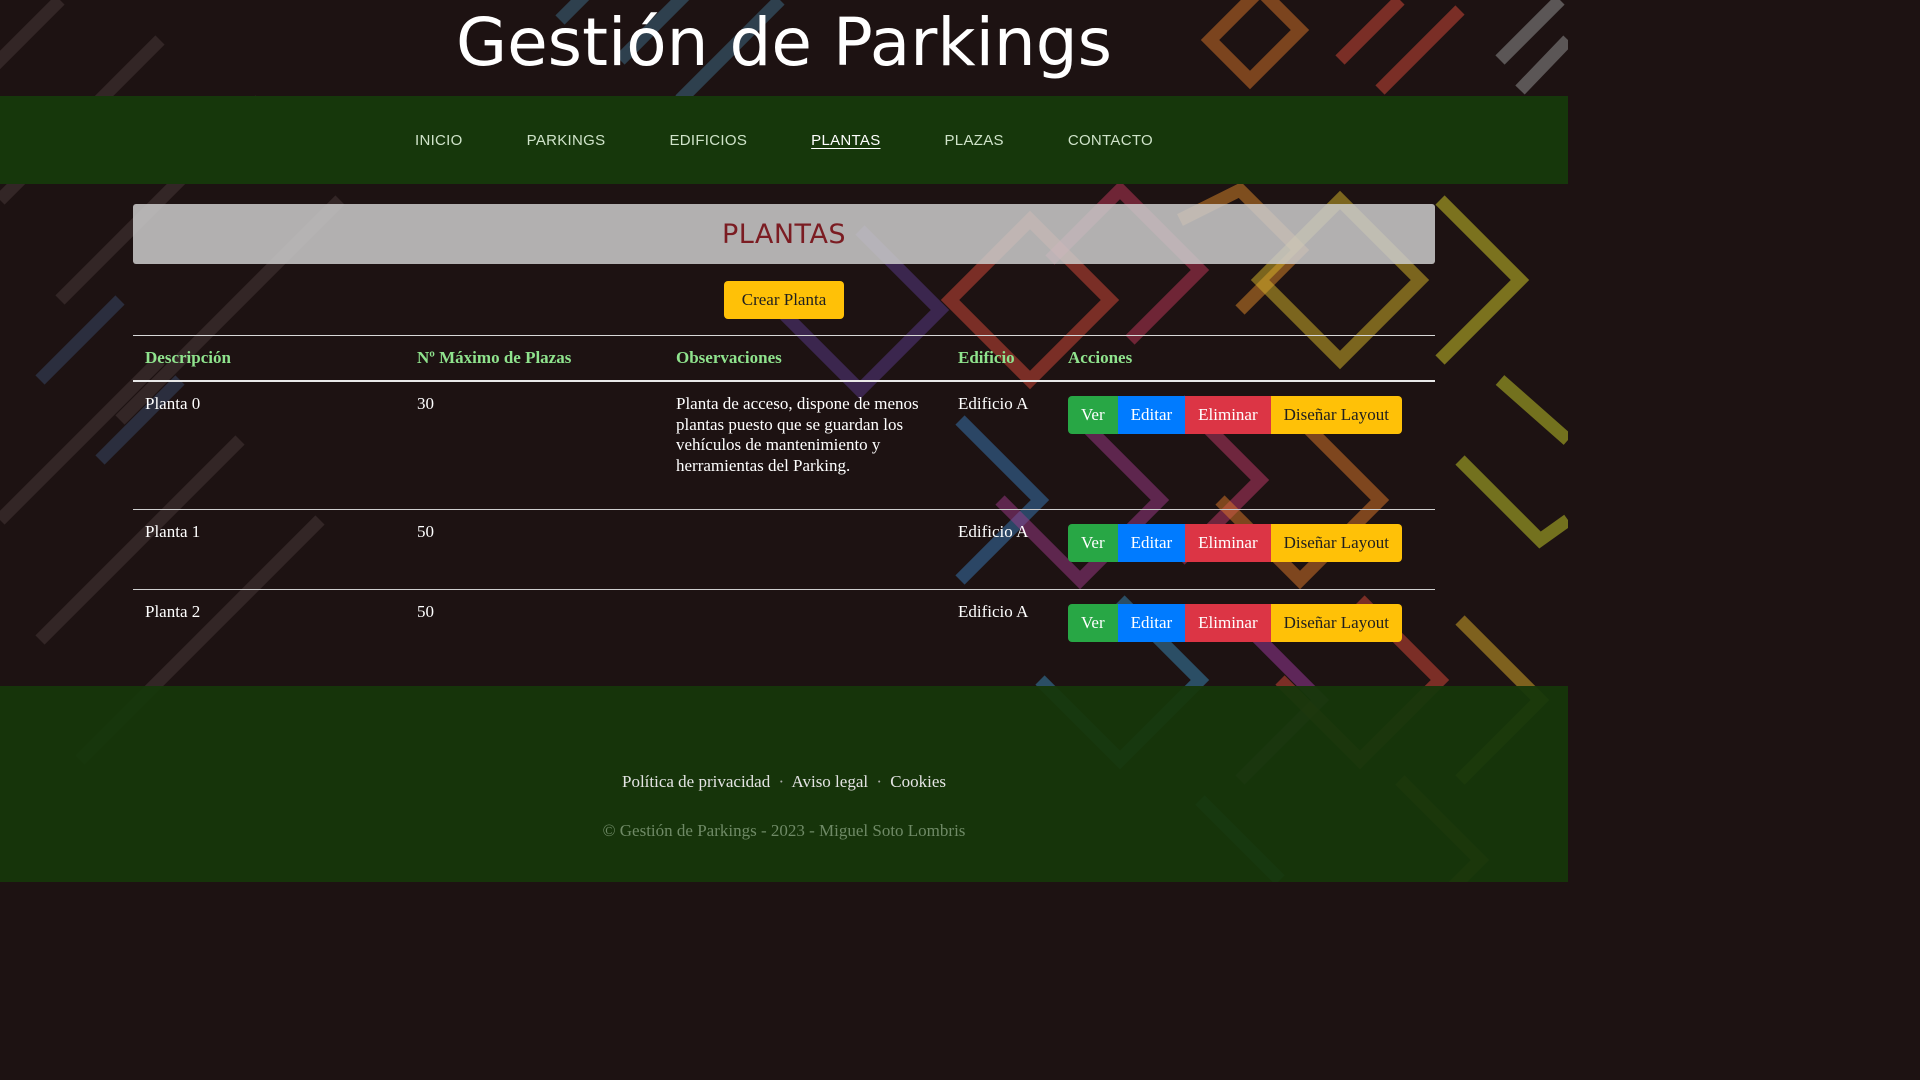  What do you see at coordinates (696, 781) in the screenshot?
I see `privacy-policy-link: Política de privacidad` at bounding box center [696, 781].